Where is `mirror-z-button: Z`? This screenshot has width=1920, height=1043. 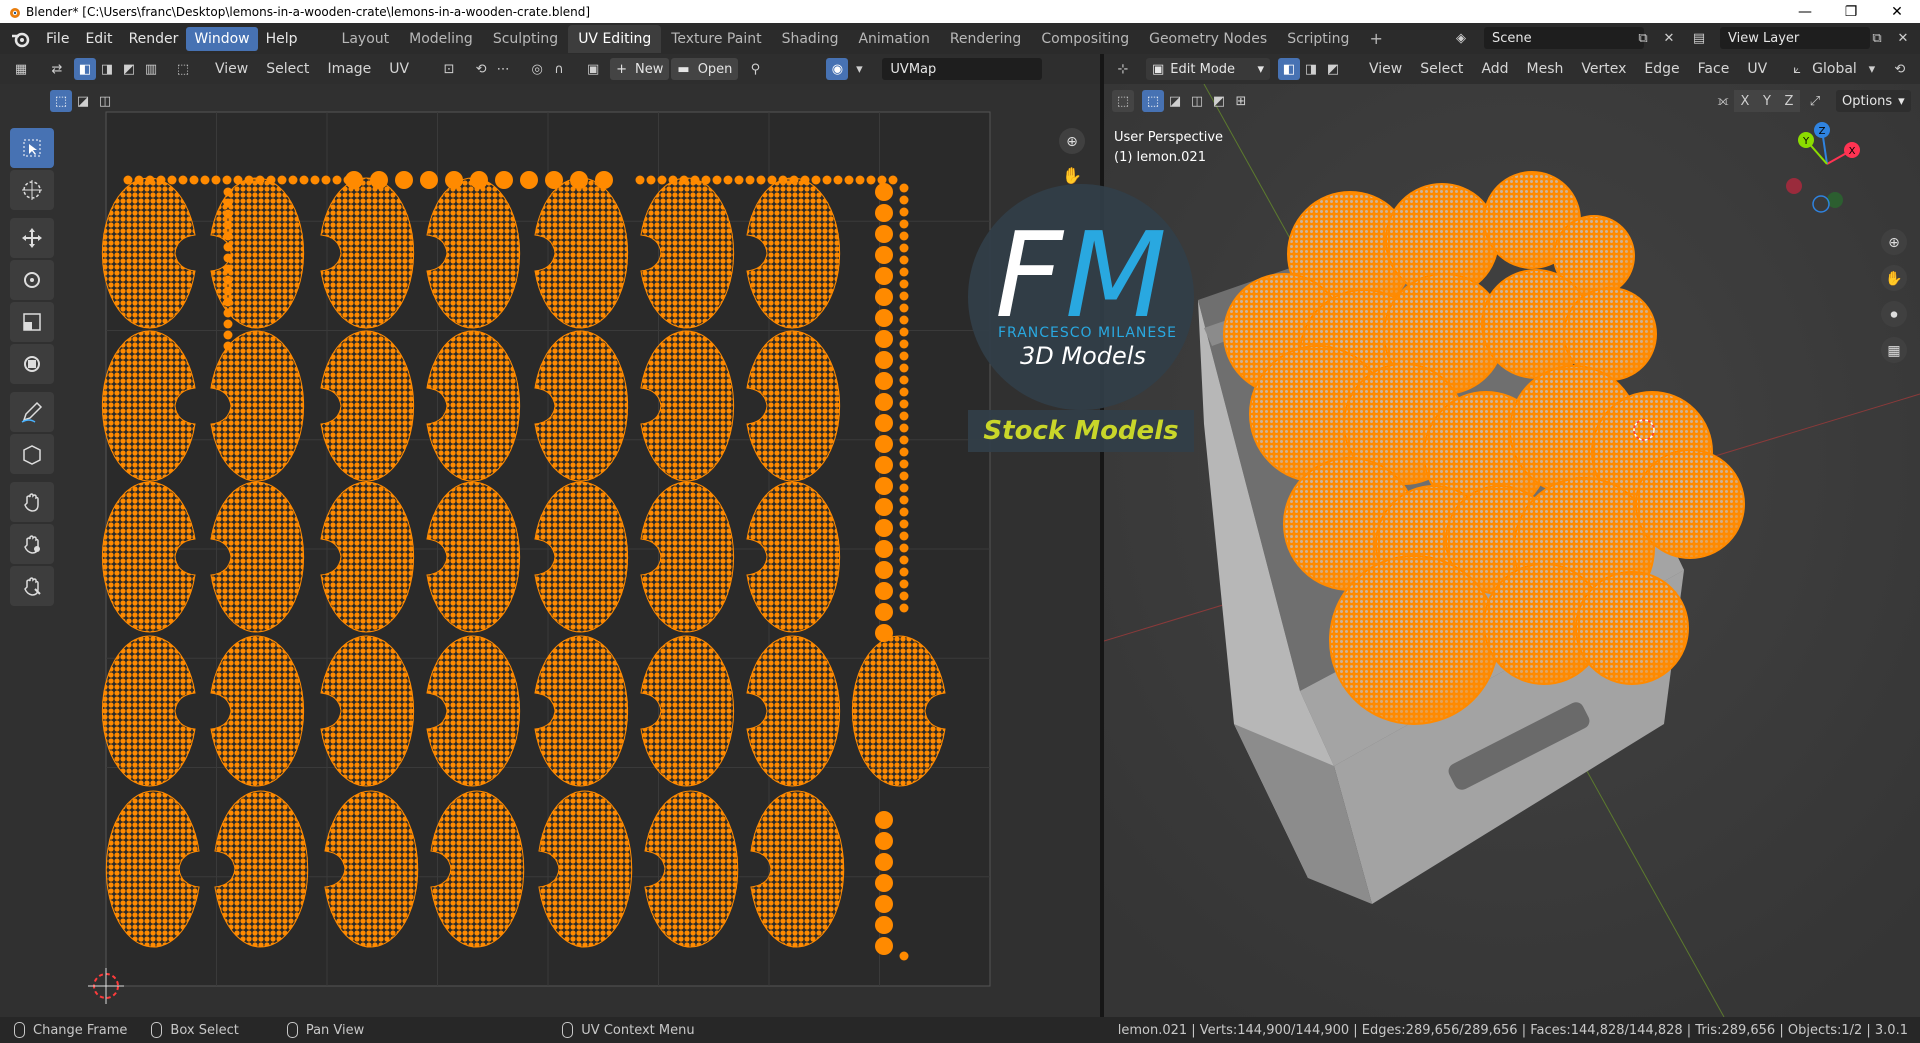
mirror-z-button: Z is located at coordinates (1789, 101).